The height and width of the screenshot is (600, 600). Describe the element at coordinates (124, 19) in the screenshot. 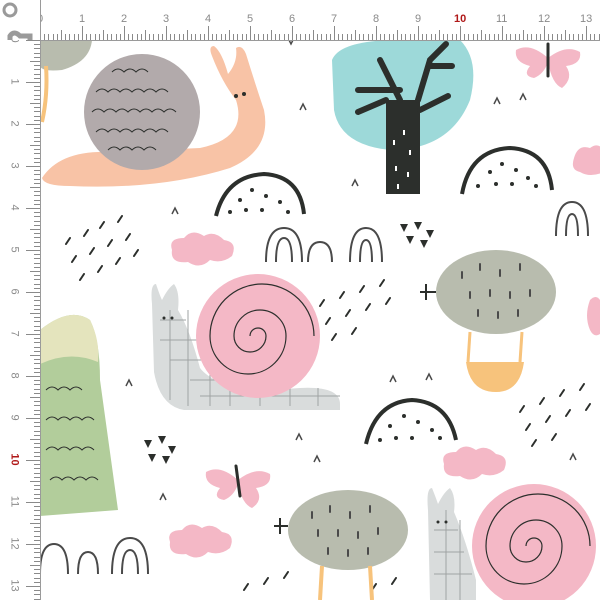

I see `ruler-top-label: 2` at that location.